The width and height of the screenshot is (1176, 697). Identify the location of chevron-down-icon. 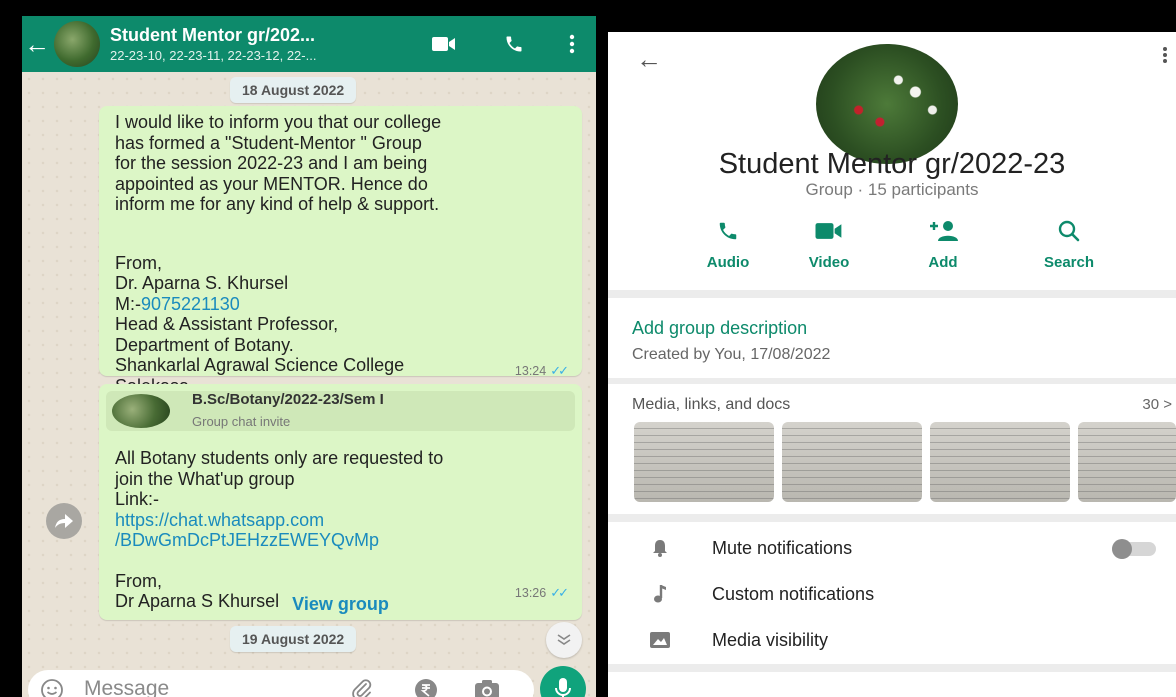
(564, 639).